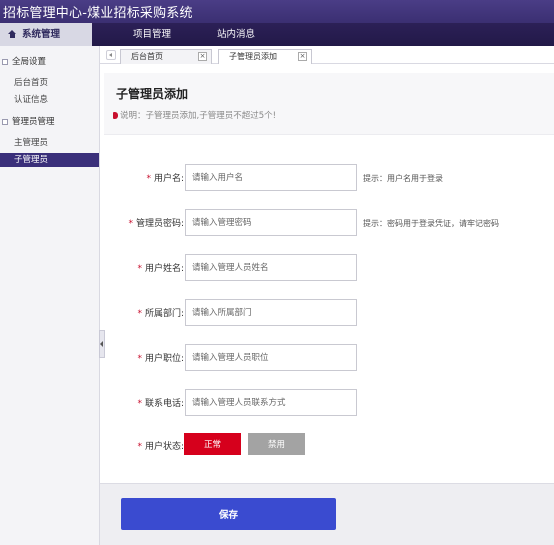 The image size is (554, 545). Describe the element at coordinates (329, 446) in the screenshot. I see `form-row-status: * 用户状态: 正常 禁用` at that location.